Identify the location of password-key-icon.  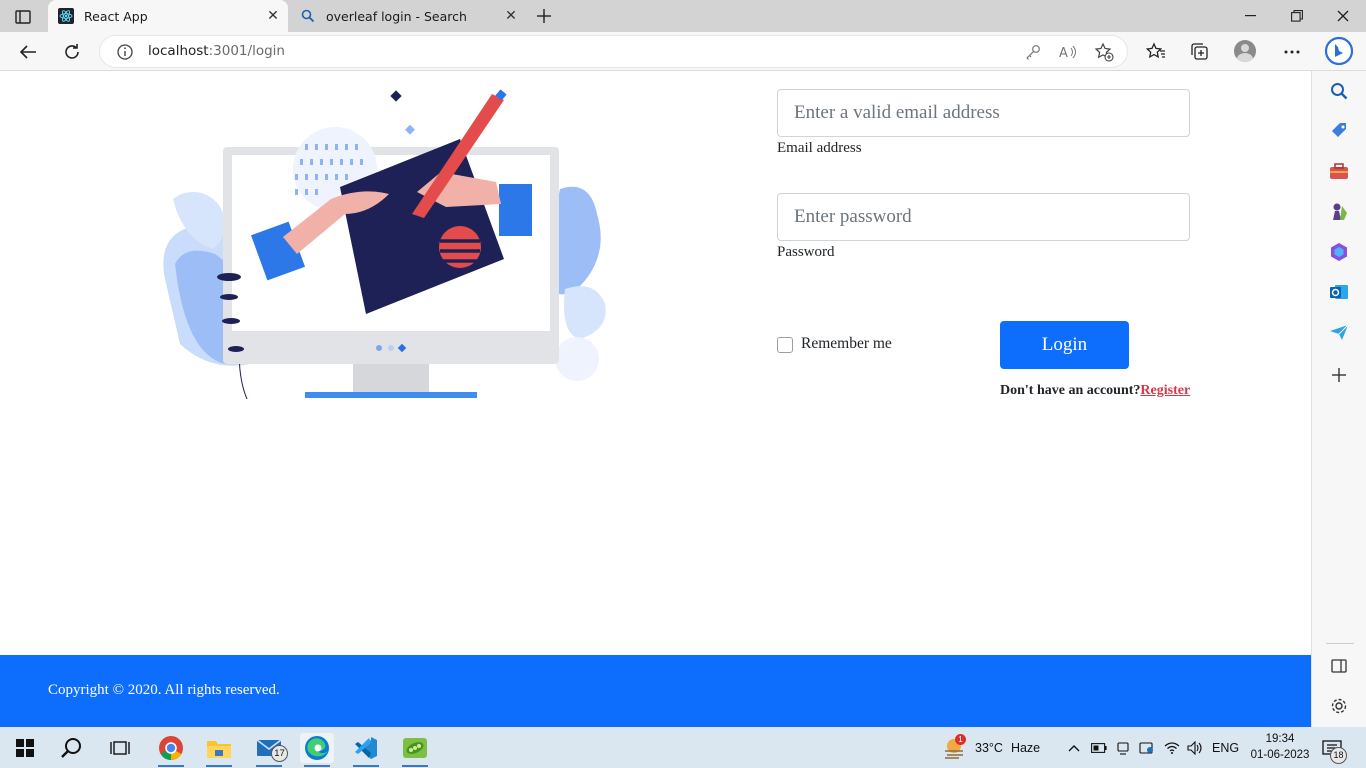
(1033, 52).